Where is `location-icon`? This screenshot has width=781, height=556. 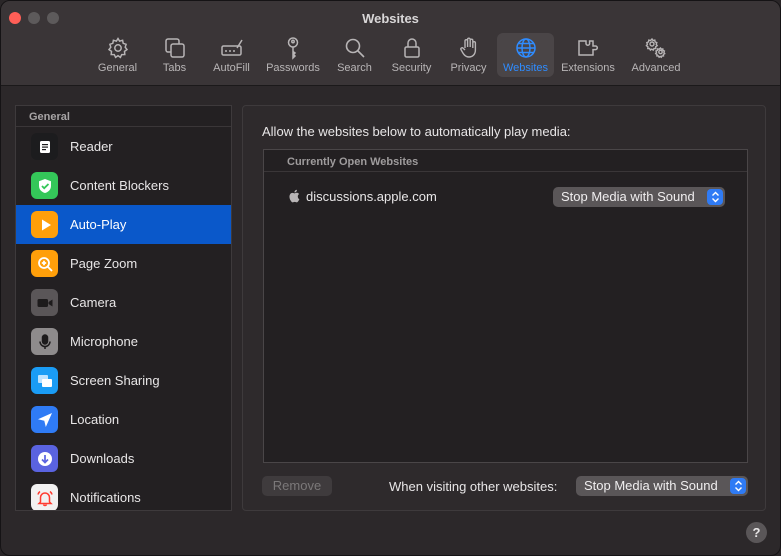 location-icon is located at coordinates (44, 419).